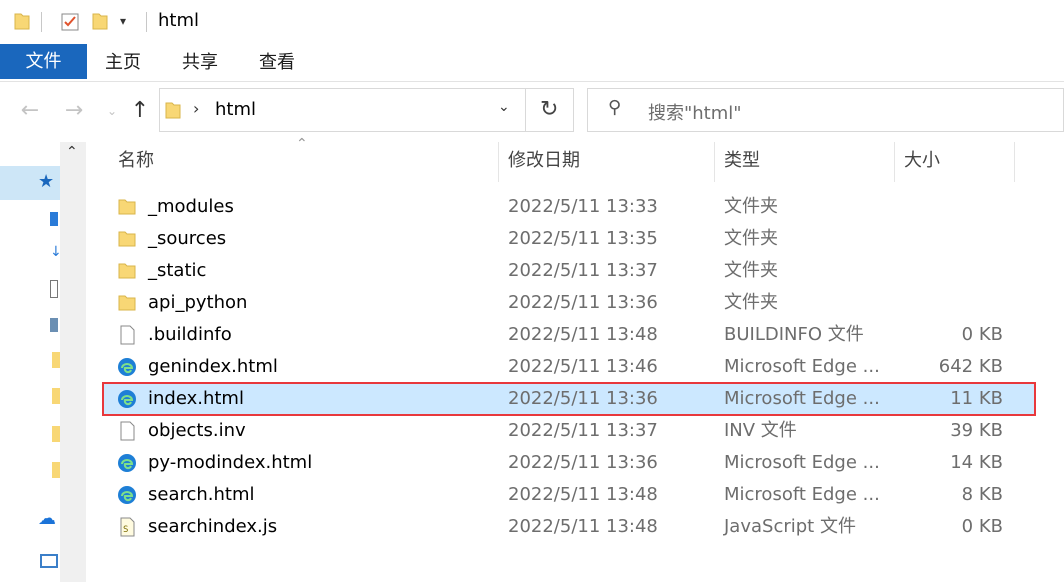  What do you see at coordinates (74, 111) in the screenshot?
I see `forward-button: →` at bounding box center [74, 111].